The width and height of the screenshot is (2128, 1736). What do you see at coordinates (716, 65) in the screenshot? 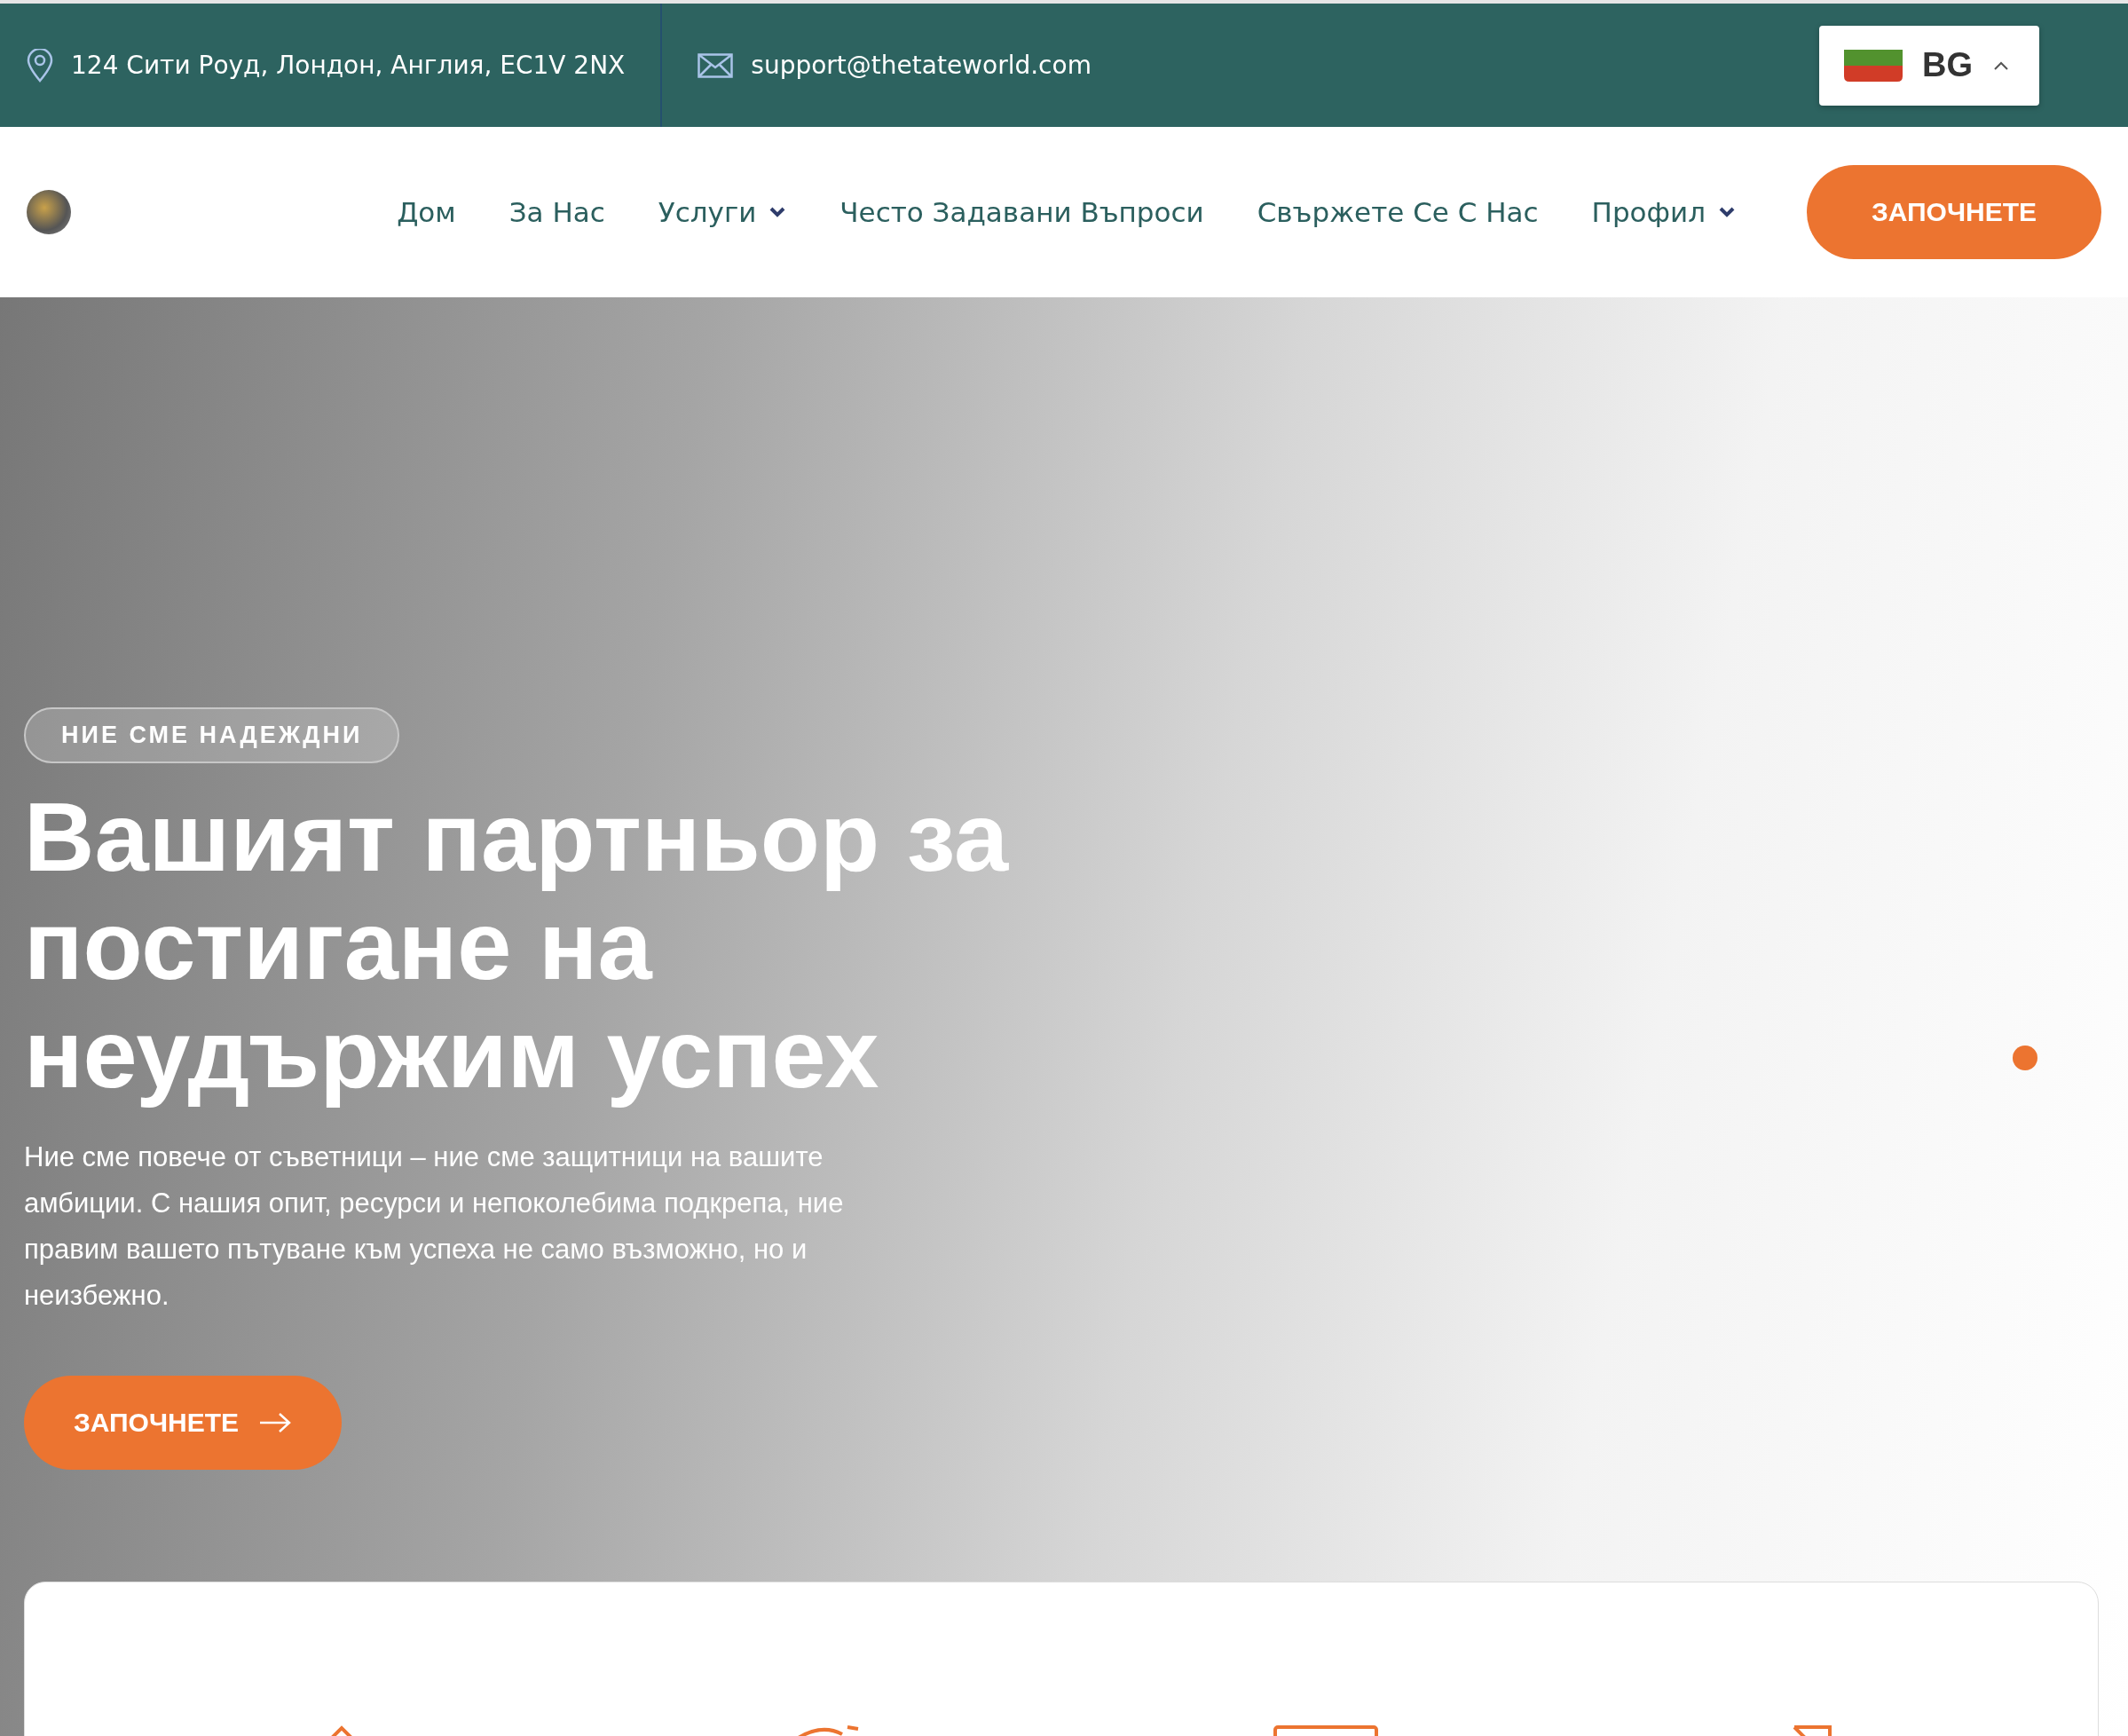
I see `mail-icon` at bounding box center [716, 65].